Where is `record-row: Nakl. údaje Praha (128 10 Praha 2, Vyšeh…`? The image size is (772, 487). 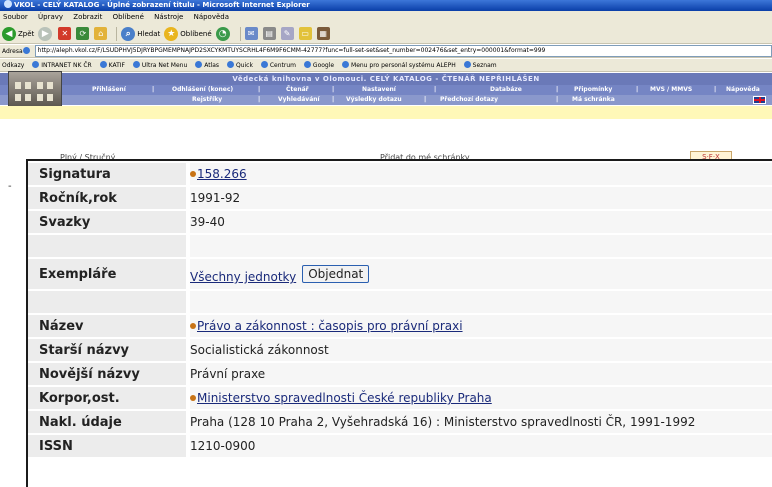
record-row: Nakl. údaje Praha (128 10 Praha 2, Vyšeh… is located at coordinates (400, 422).